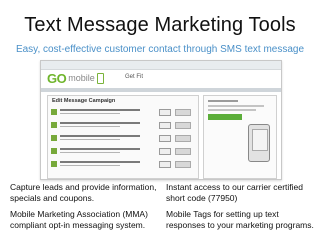  Describe the element at coordinates (240, 137) in the screenshot. I see `preview-panel` at that location.